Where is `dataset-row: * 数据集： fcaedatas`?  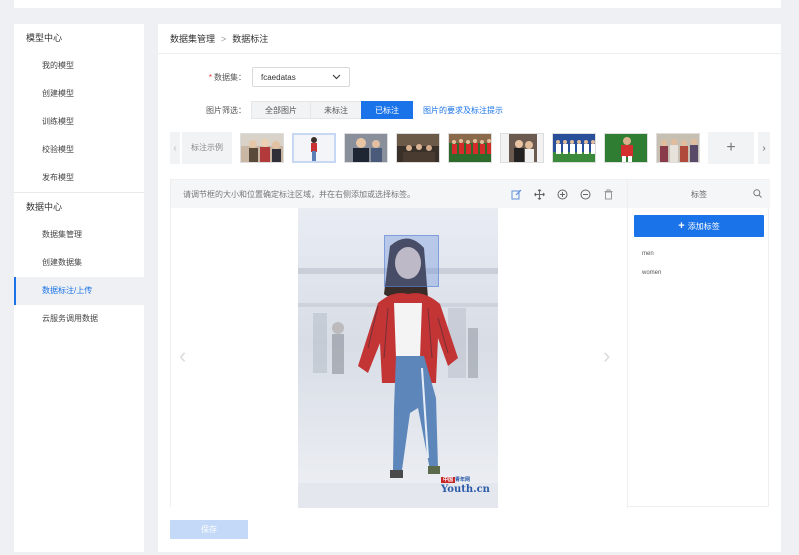
dataset-row: * 数据集： fcaedatas is located at coordinates (269, 77).